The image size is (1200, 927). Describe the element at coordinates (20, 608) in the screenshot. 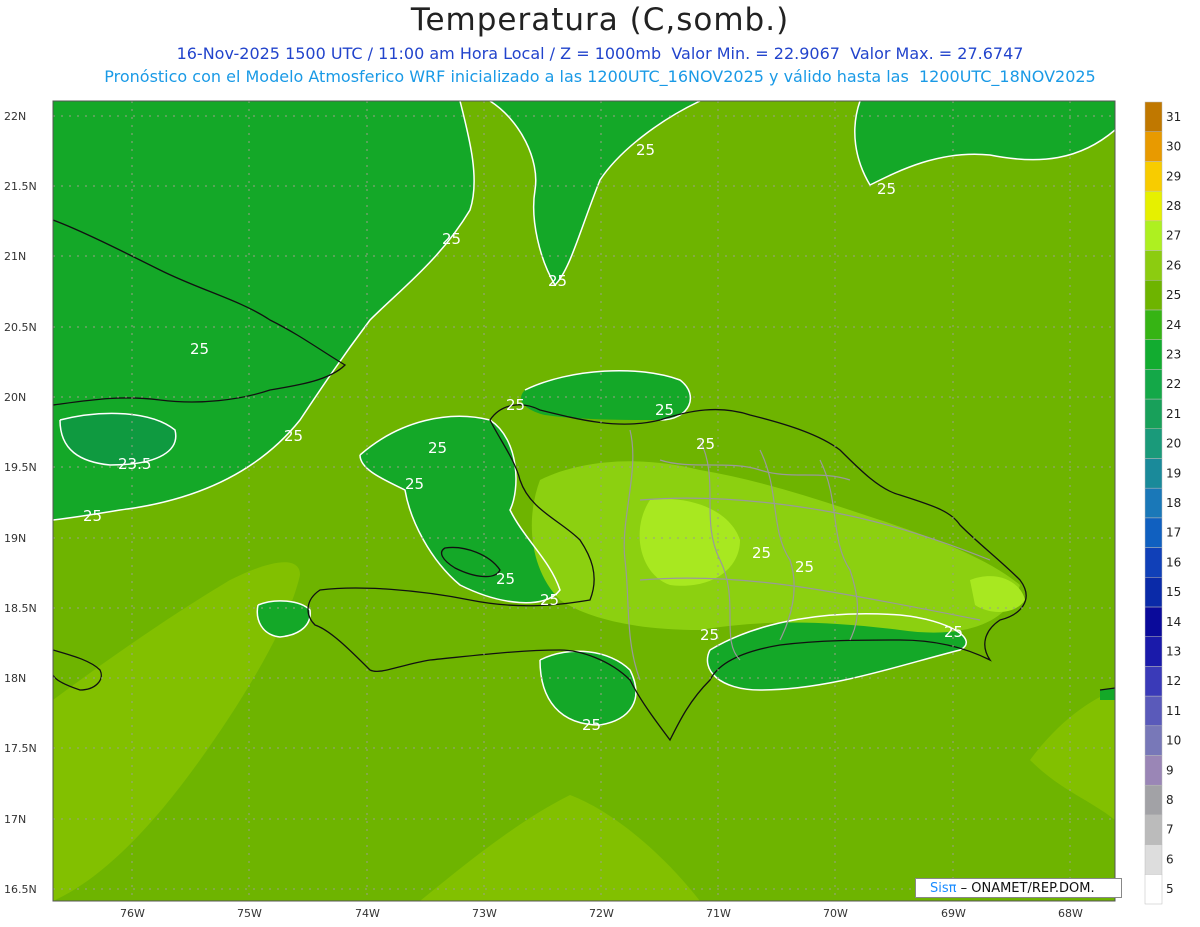

I see `lat-tick-label: 18.5N` at that location.